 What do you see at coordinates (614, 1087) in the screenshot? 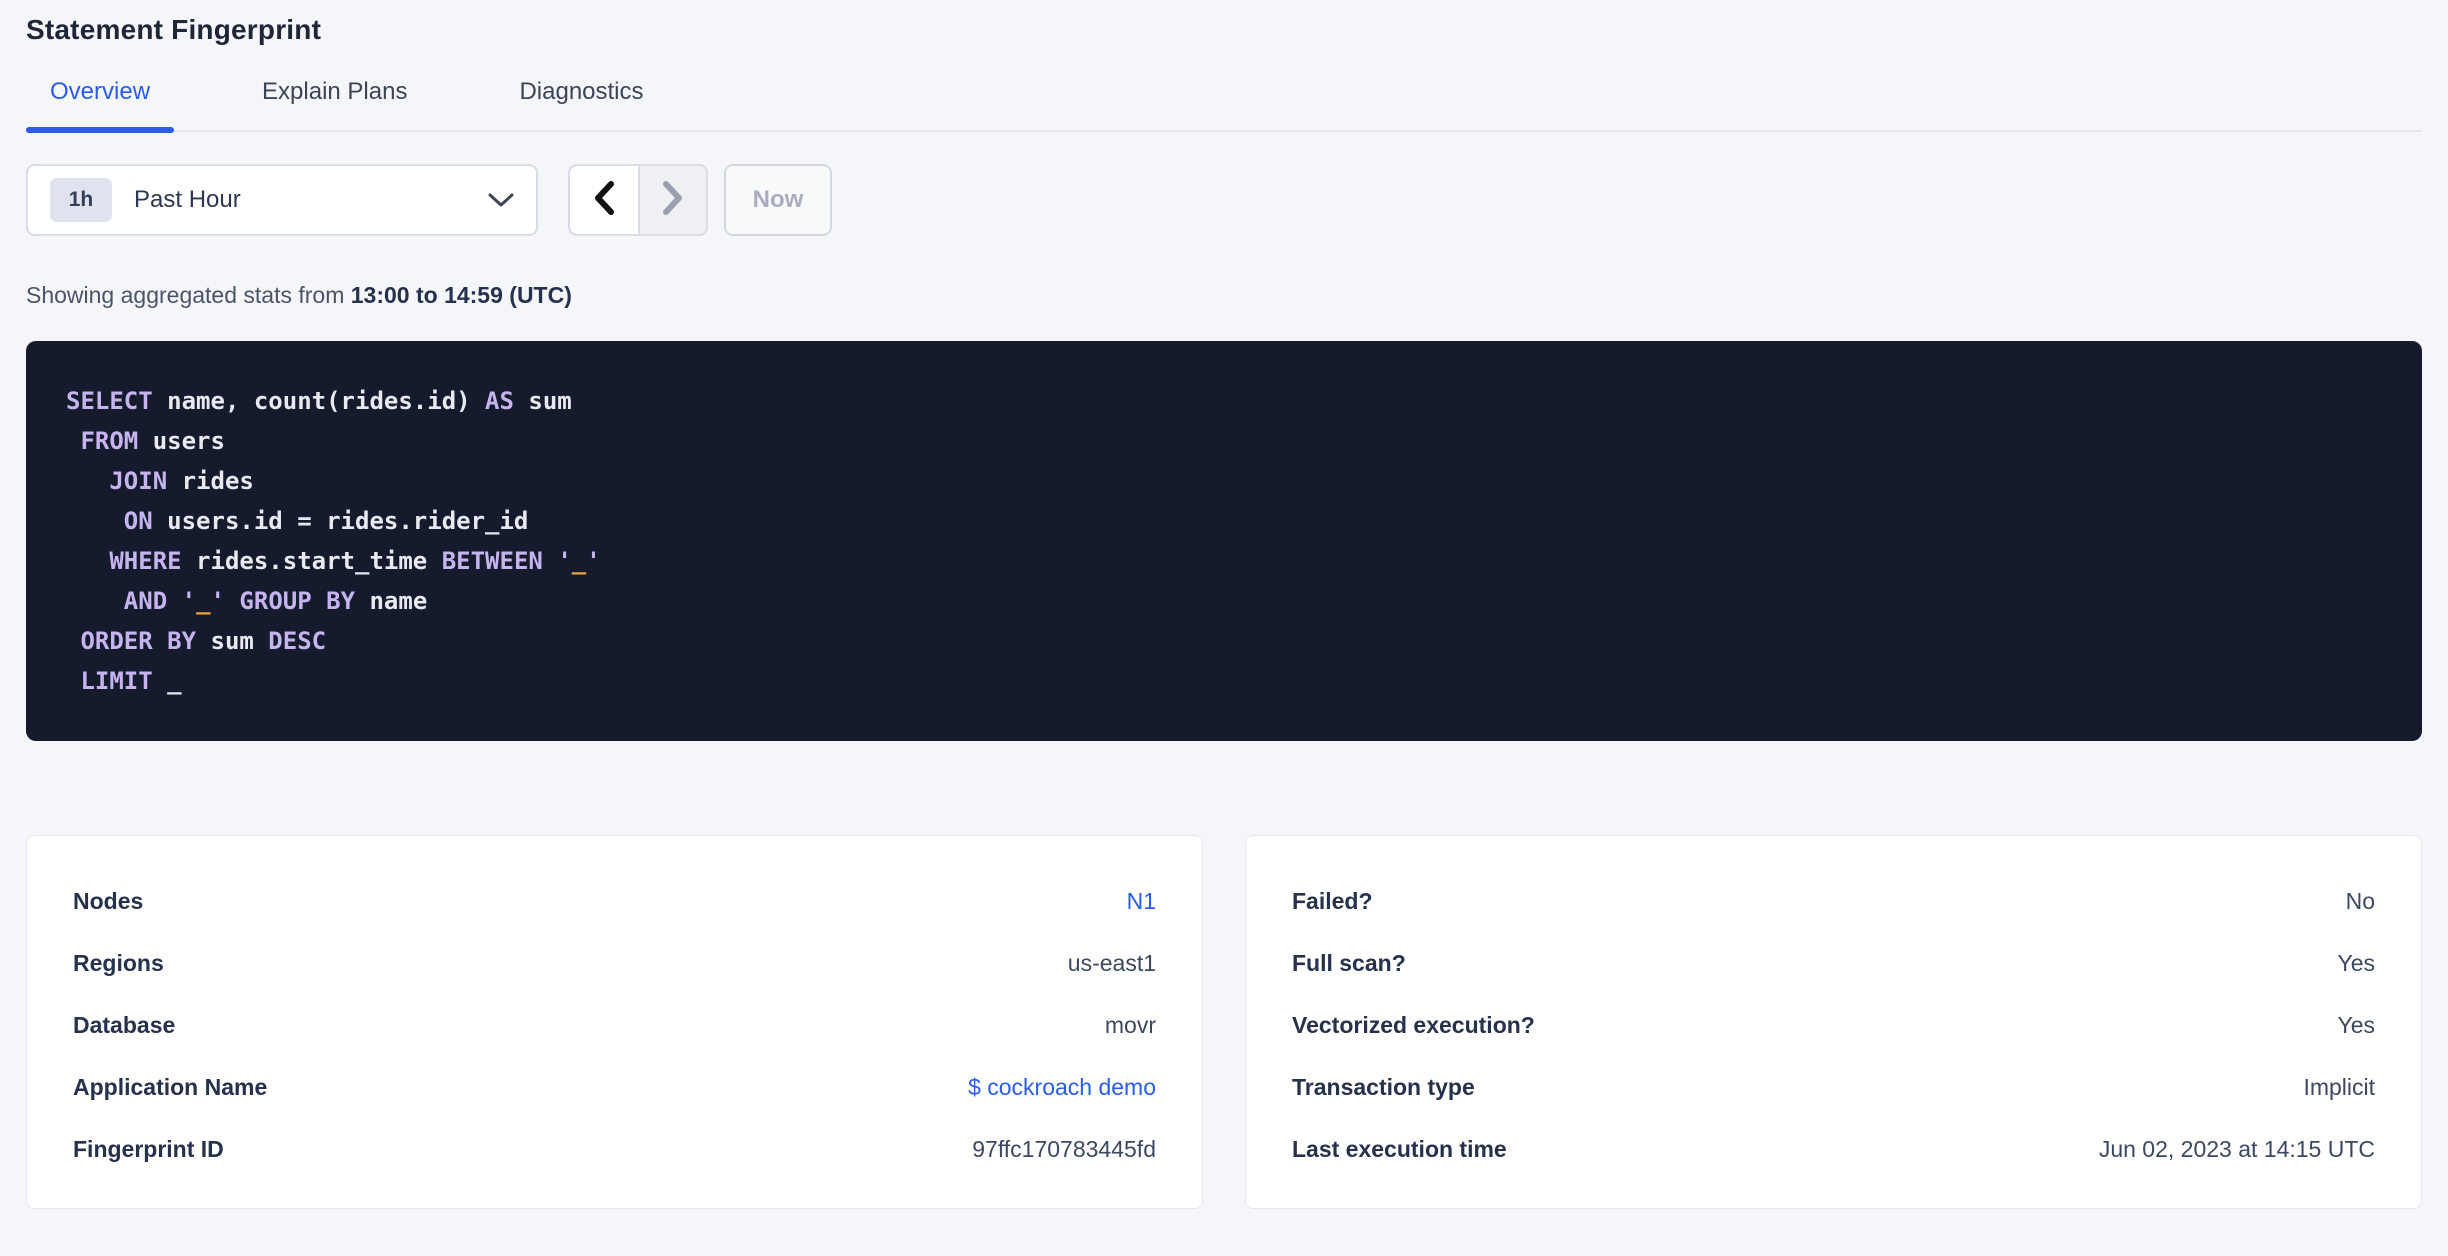
I see `detail-row-application-name: Application Name $ cockroach demo` at bounding box center [614, 1087].